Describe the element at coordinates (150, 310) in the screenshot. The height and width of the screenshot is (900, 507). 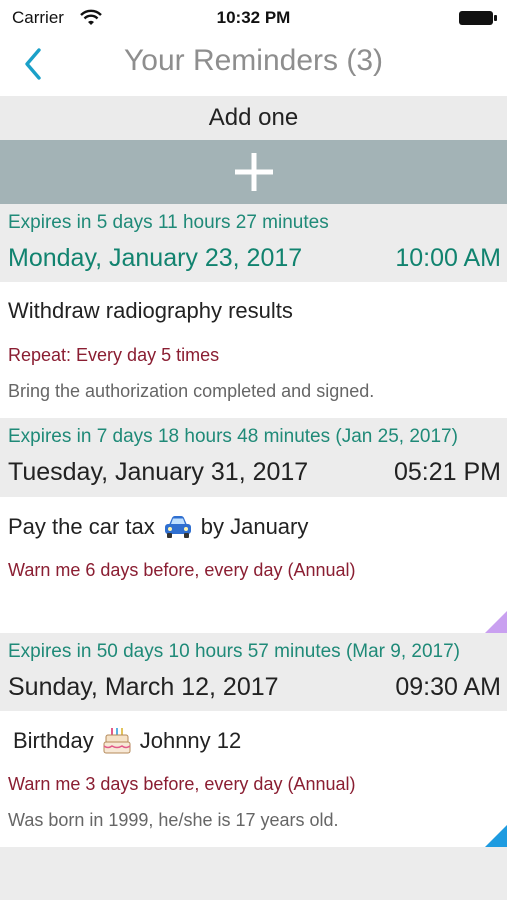
I see `reminder-title: Withdraw radiography results` at that location.